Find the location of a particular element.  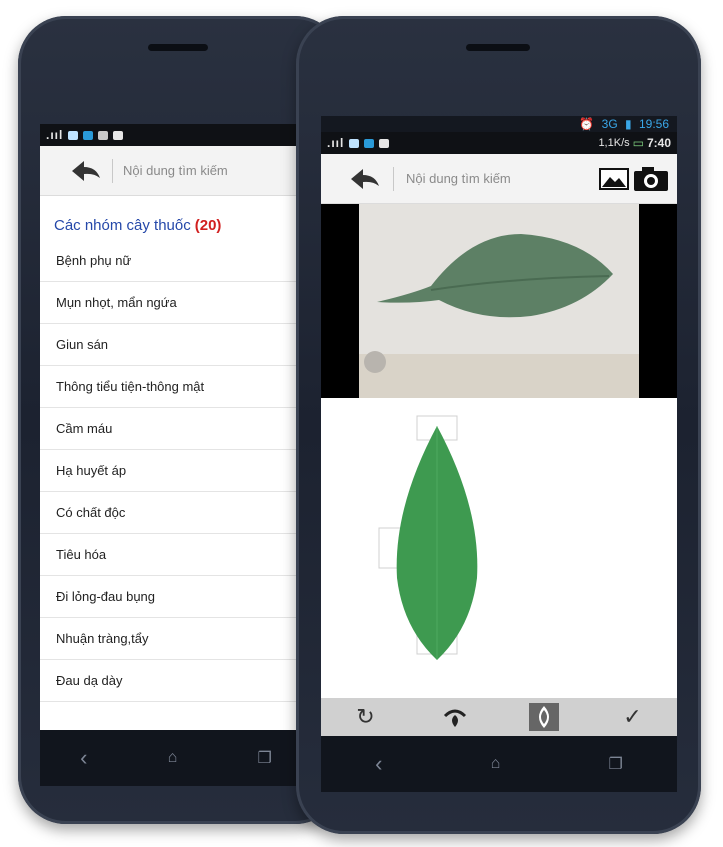

group-count: (20) is located at coordinates (208, 225).